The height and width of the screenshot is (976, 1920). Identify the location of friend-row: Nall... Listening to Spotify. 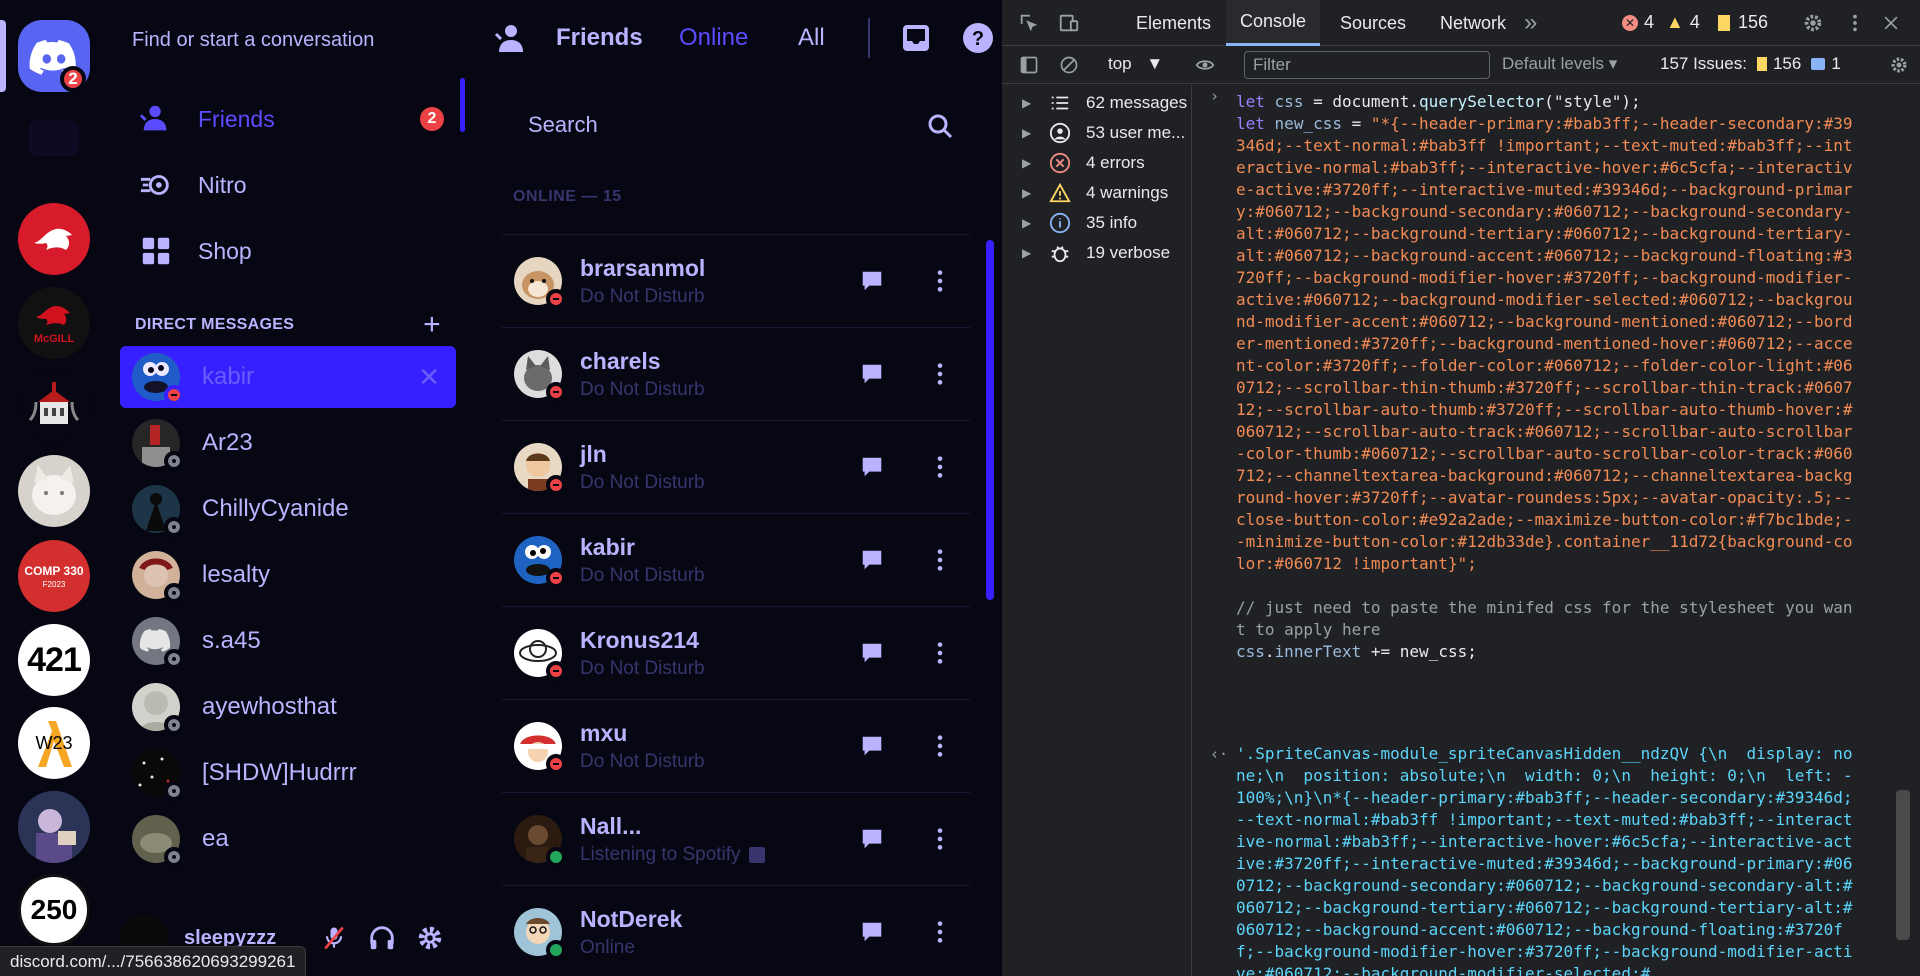
(736, 838).